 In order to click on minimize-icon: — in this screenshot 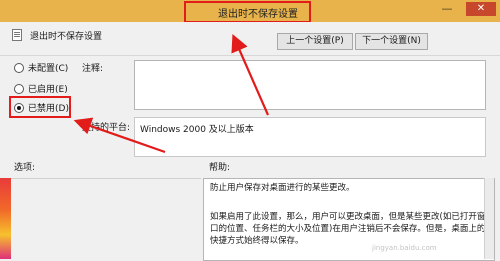, I will do `click(447, 9)`.